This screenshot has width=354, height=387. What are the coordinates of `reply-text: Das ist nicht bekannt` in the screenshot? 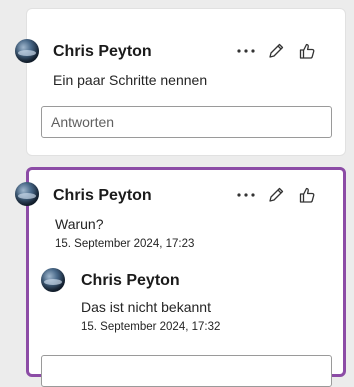 It's located at (146, 307).